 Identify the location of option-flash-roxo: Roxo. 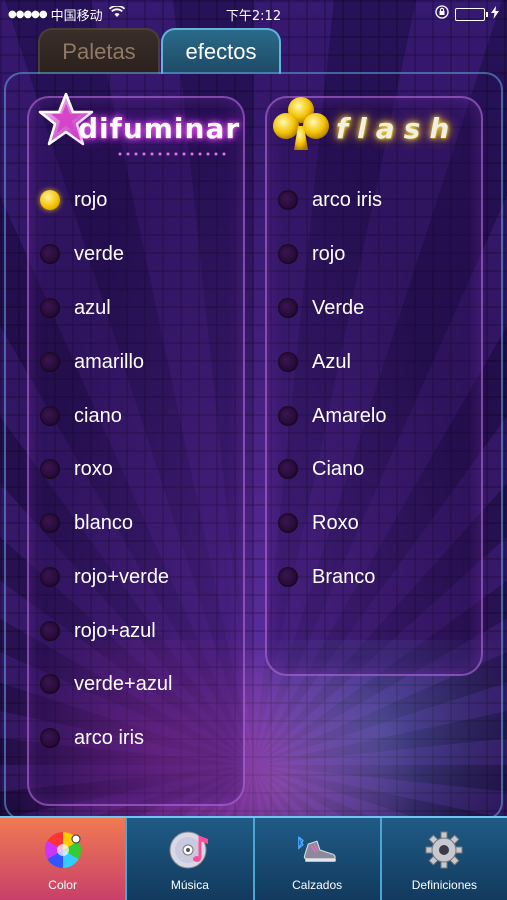
(318, 523).